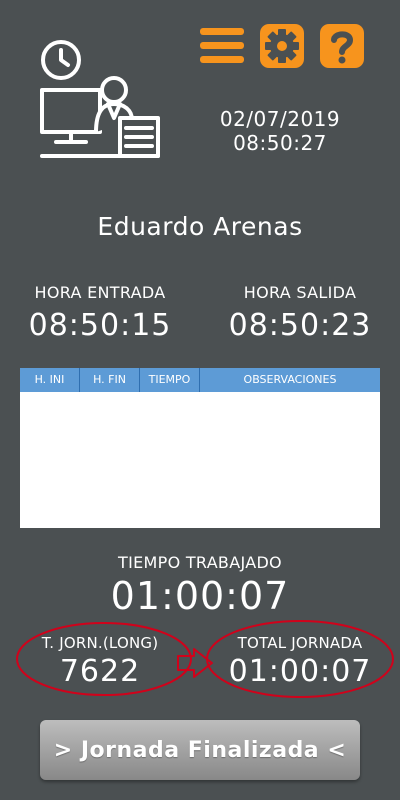 The width and height of the screenshot is (400, 800). What do you see at coordinates (200, 226) in the screenshot?
I see `user-name: Eduardo Arenas` at bounding box center [200, 226].